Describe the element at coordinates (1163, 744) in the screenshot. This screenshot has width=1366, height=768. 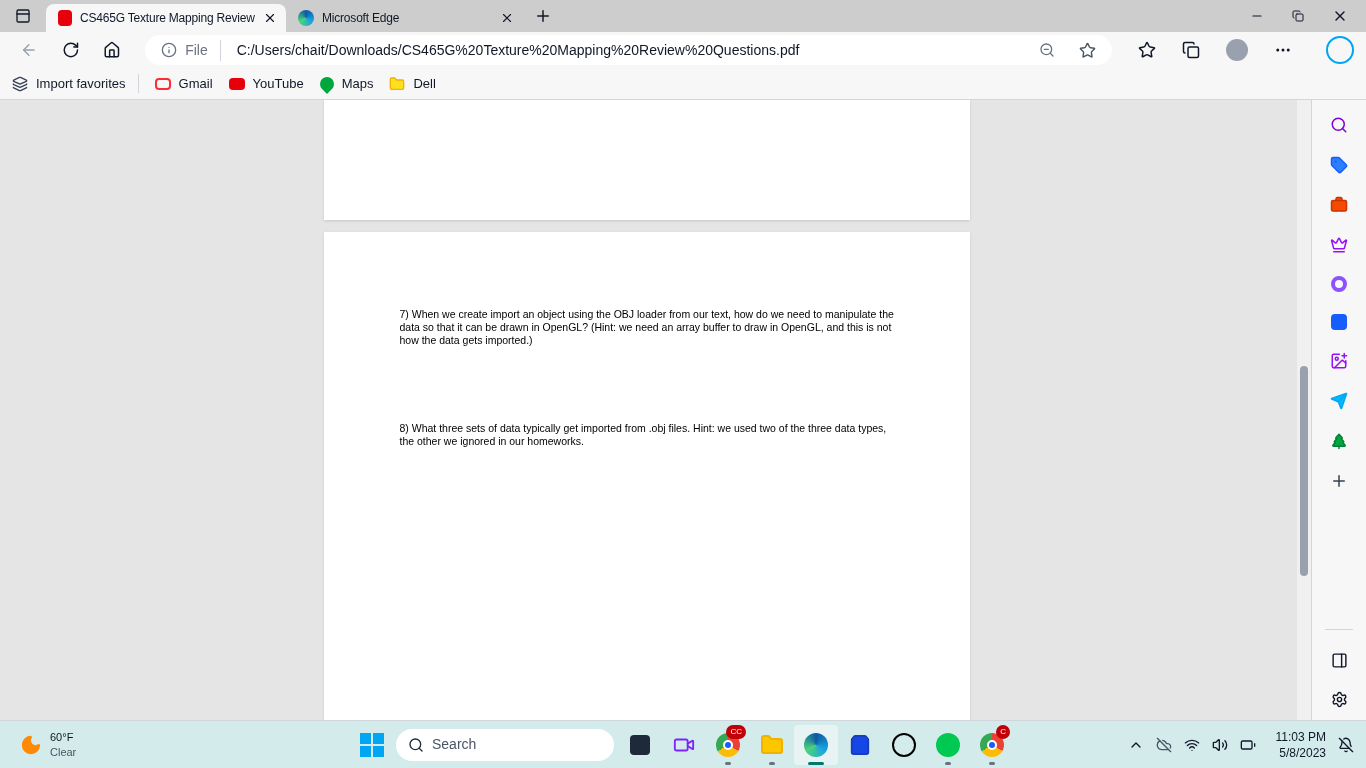
I see `cloud-off-icon` at that location.